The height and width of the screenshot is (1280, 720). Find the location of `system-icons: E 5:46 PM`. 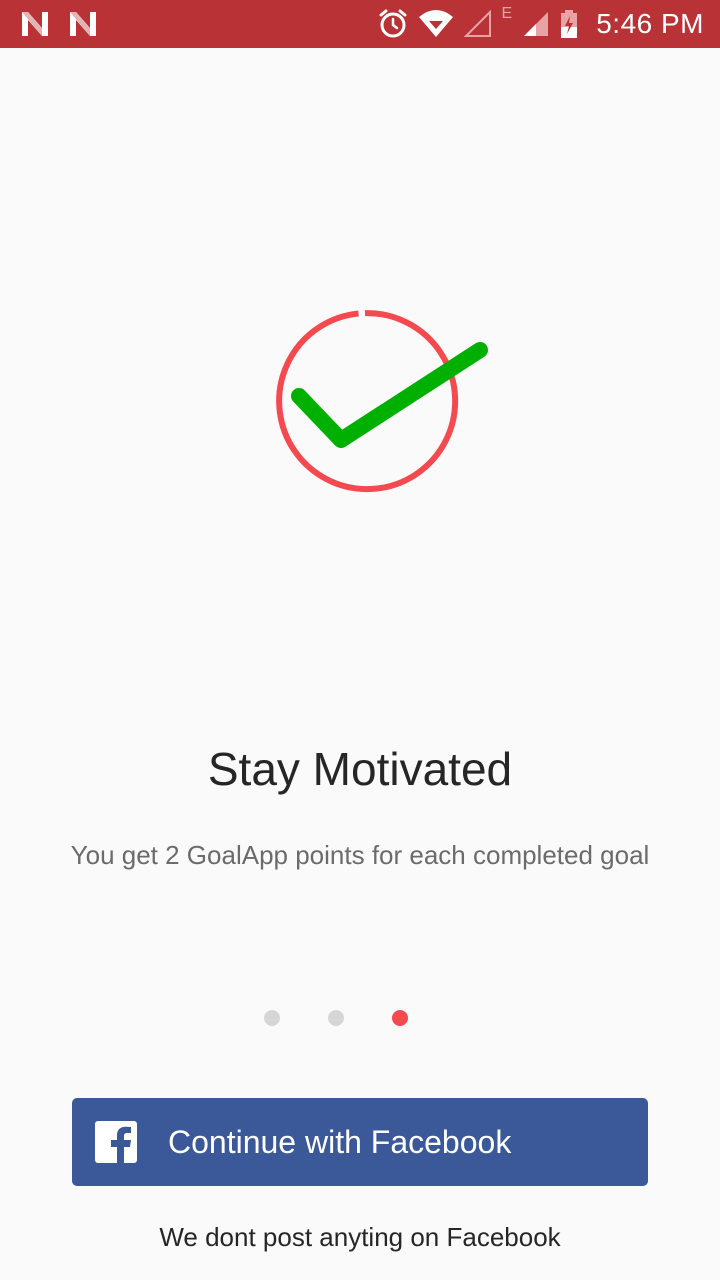

system-icons: E 5:46 PM is located at coordinates (541, 24).